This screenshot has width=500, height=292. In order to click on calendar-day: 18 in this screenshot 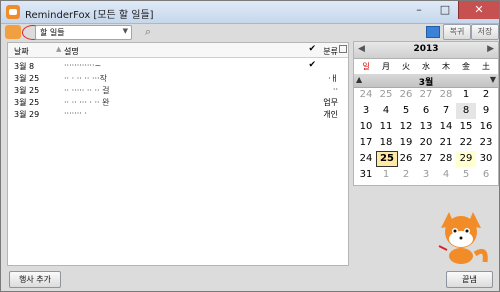, I will do `click(386, 143)`.